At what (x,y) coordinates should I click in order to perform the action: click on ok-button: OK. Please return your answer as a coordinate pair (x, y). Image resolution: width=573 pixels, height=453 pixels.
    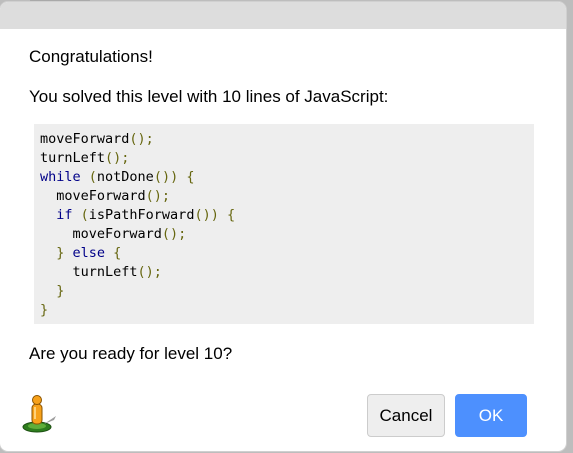
    Looking at the image, I should click on (491, 415).